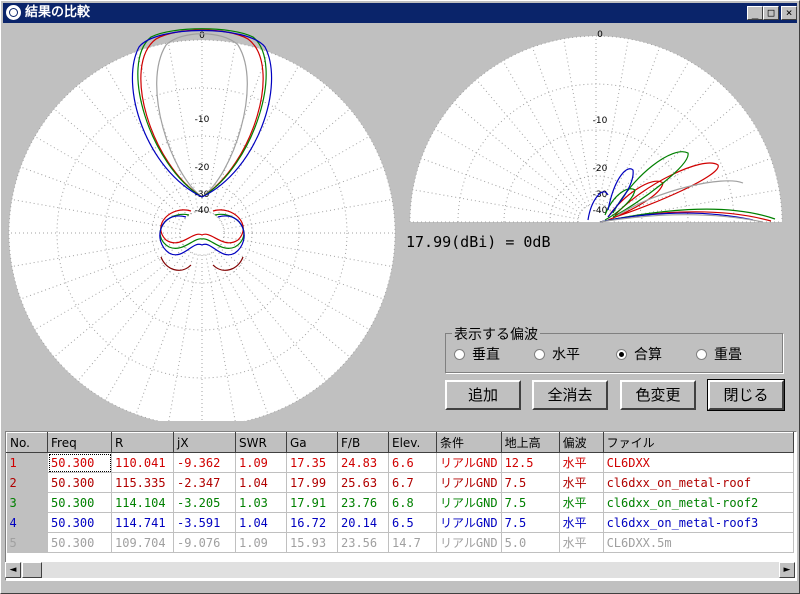 The image size is (800, 594). Describe the element at coordinates (412, 502) in the screenshot. I see `table-cell: 6.8` at that location.